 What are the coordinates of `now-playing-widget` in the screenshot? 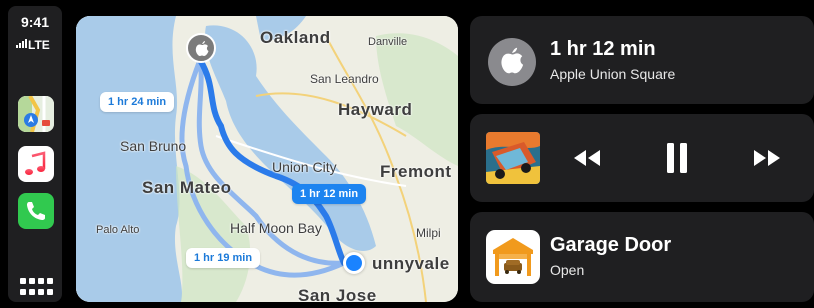 It's located at (642, 158).